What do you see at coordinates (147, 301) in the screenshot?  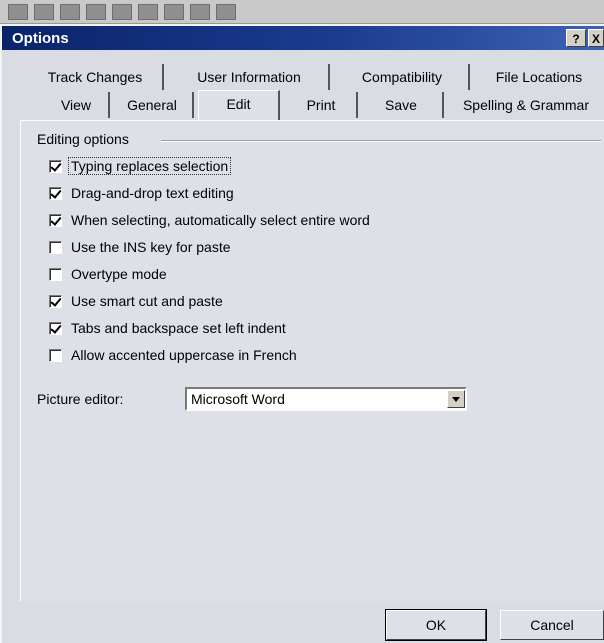 I see `option-label: Use smart cut and paste` at bounding box center [147, 301].